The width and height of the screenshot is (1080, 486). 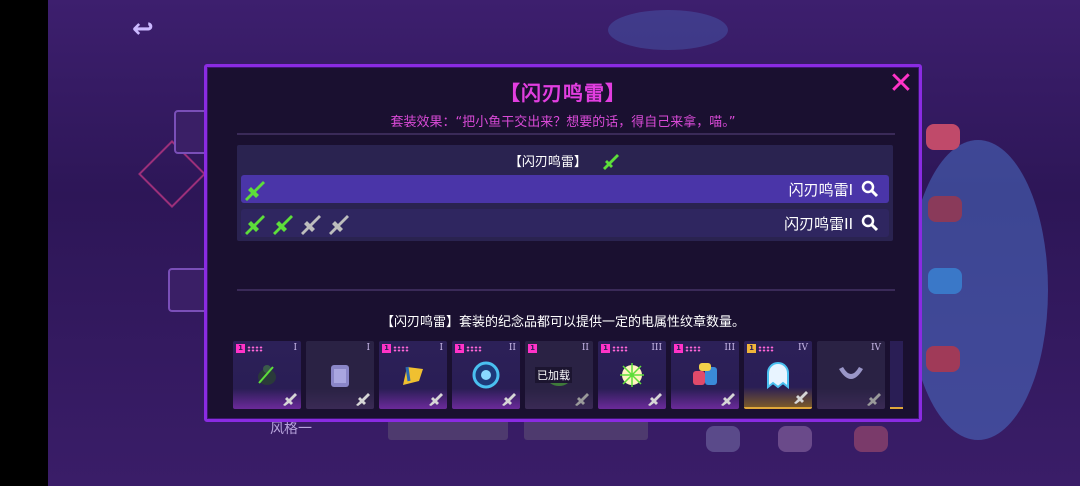 I want to click on set-effect-text: 套装效果：“把小鱼干交出来？想要的话，得自己来拿，喵。”, so click(x=563, y=122).